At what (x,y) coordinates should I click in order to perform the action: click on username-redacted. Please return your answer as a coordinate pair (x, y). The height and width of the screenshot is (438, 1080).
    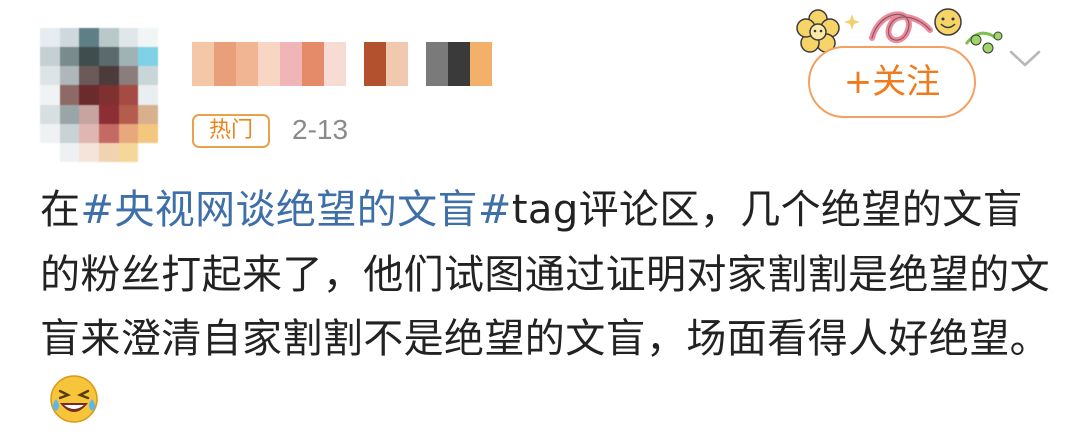
    Looking at the image, I should click on (342, 64).